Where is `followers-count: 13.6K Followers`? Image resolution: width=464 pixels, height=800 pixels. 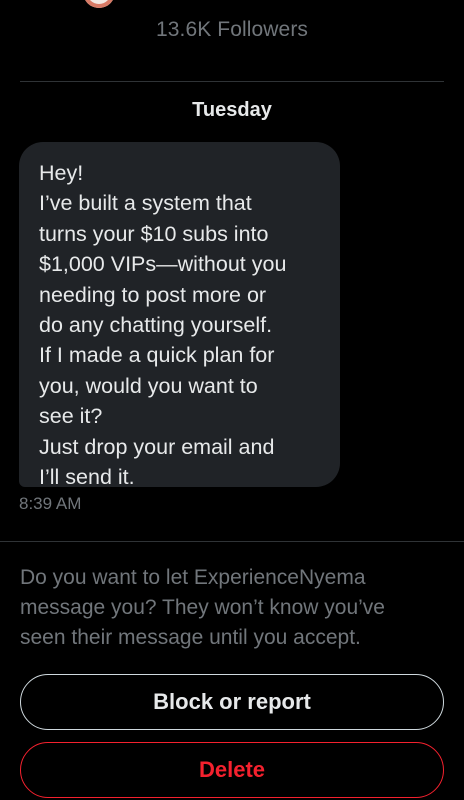 followers-count: 13.6K Followers is located at coordinates (232, 29).